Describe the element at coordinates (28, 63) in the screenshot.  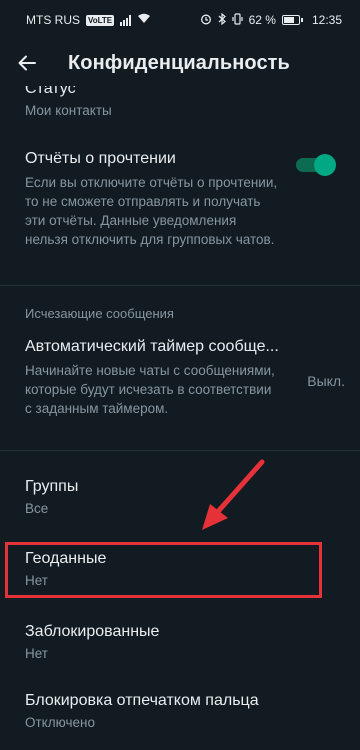
I see `arrow-left-icon` at that location.